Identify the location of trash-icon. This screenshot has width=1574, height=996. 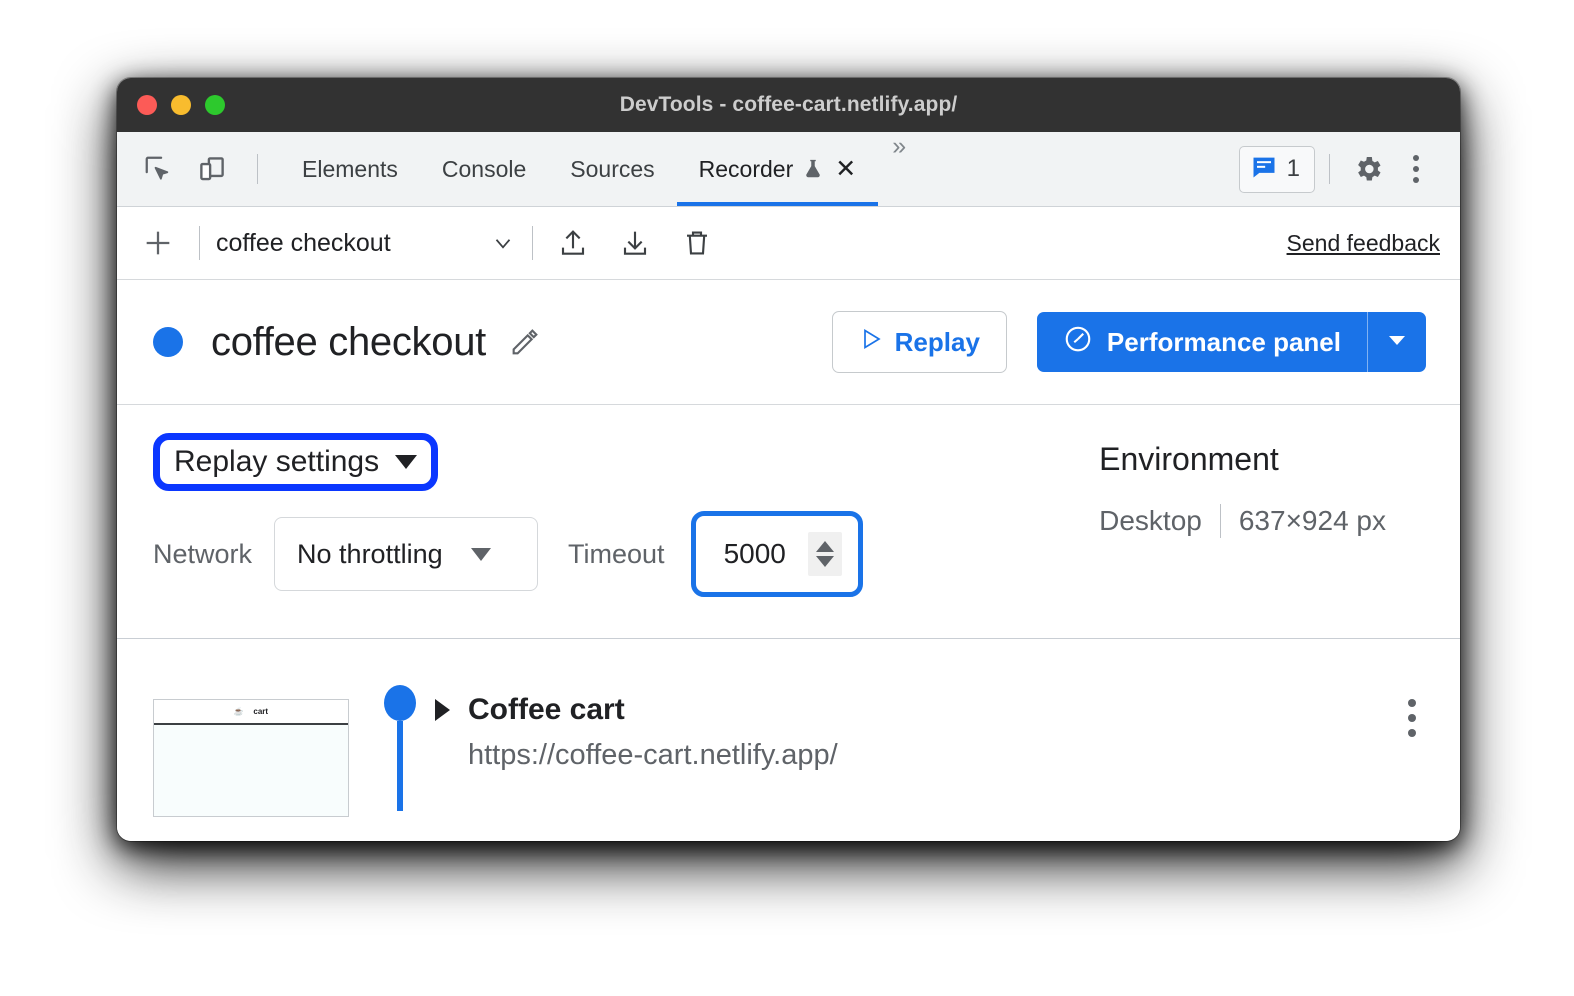
(697, 243).